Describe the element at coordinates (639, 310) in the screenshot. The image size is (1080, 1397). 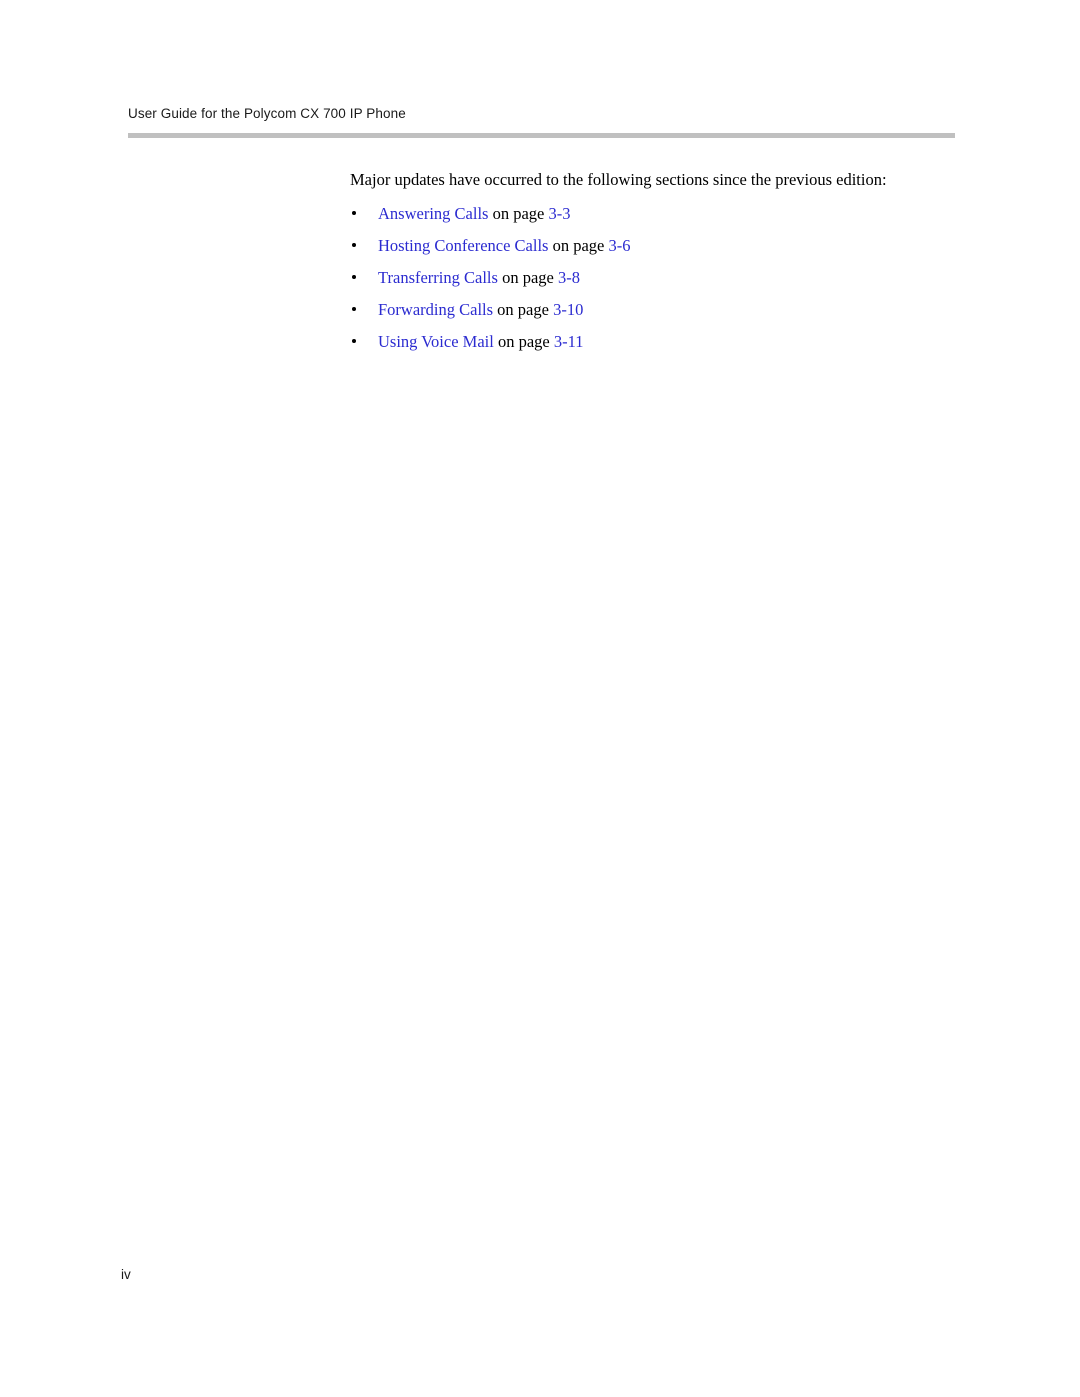
I see `list-item: Forwarding Calls on page 3-10` at that location.